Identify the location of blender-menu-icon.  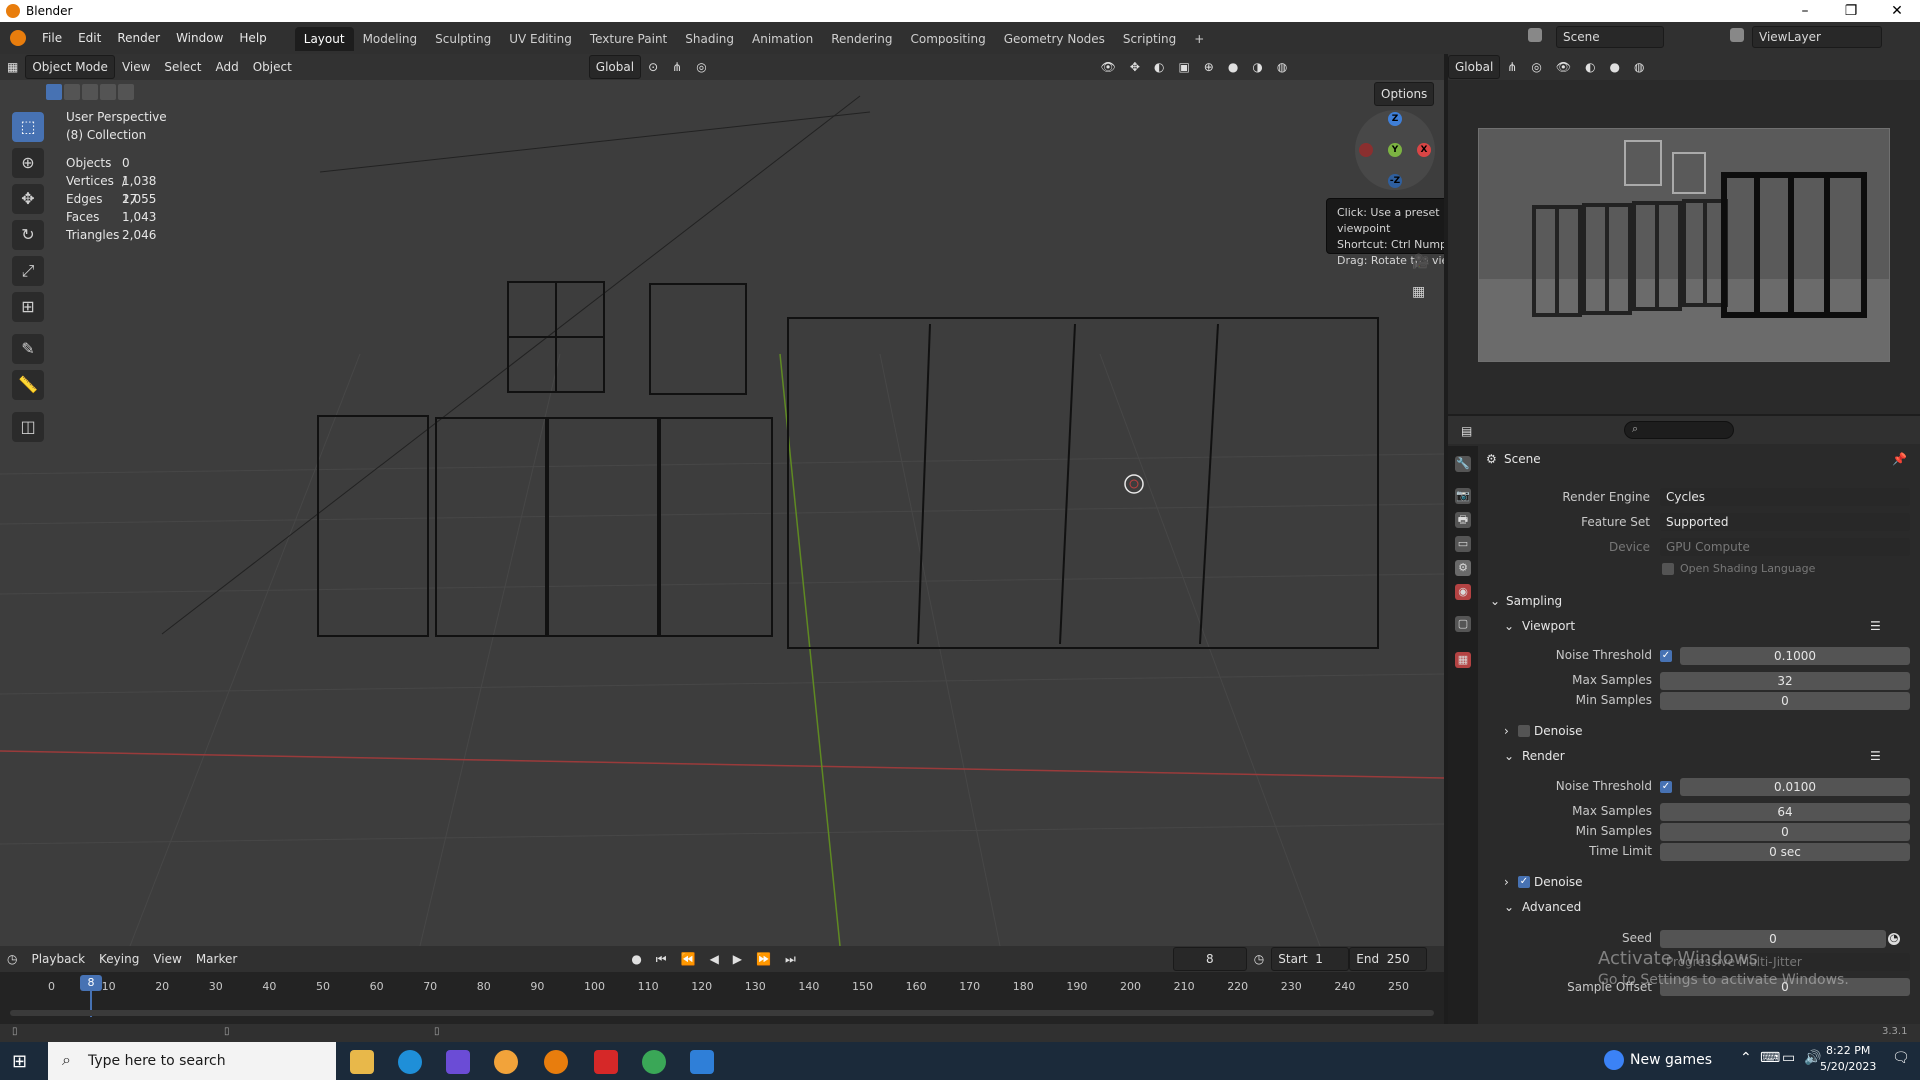
(18, 38).